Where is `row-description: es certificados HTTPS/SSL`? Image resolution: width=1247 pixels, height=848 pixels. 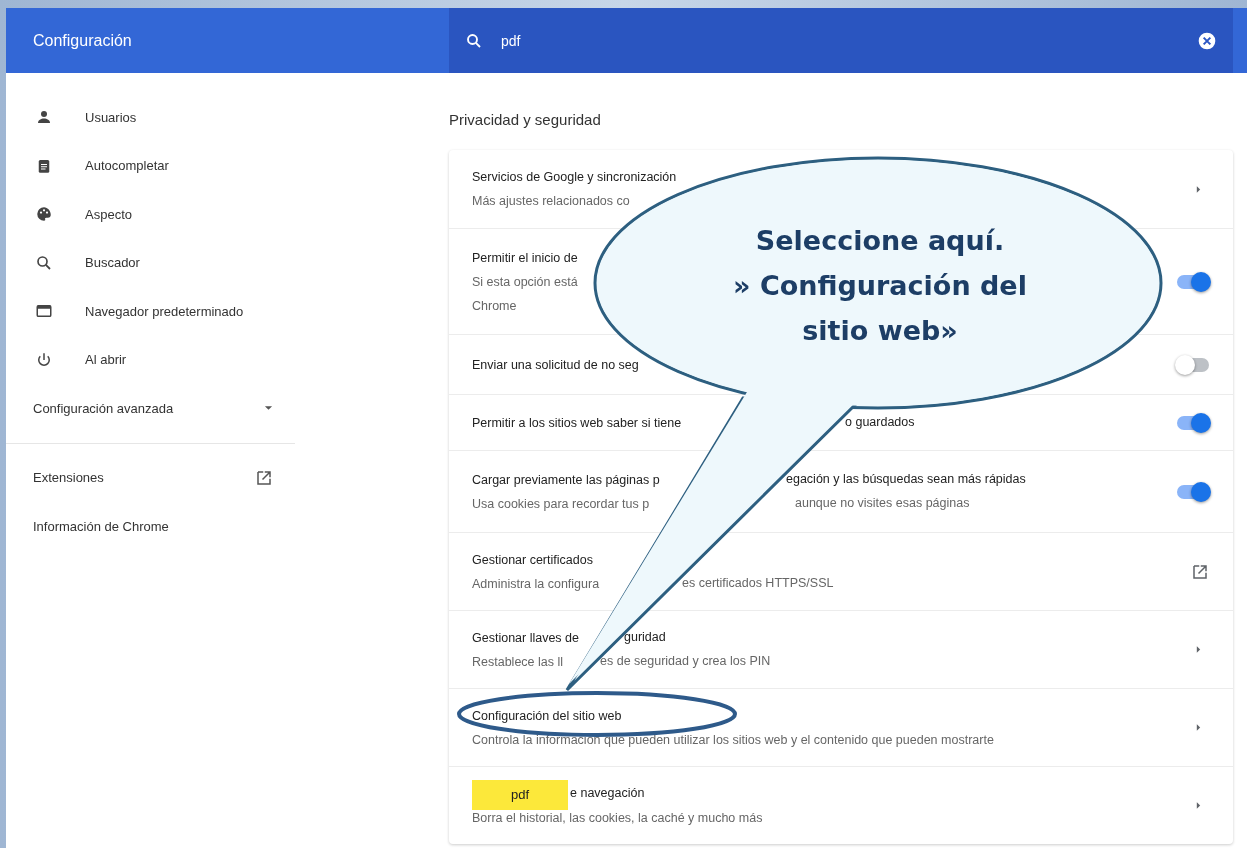
row-description: es certificados HTTPS/SSL is located at coordinates (758, 582).